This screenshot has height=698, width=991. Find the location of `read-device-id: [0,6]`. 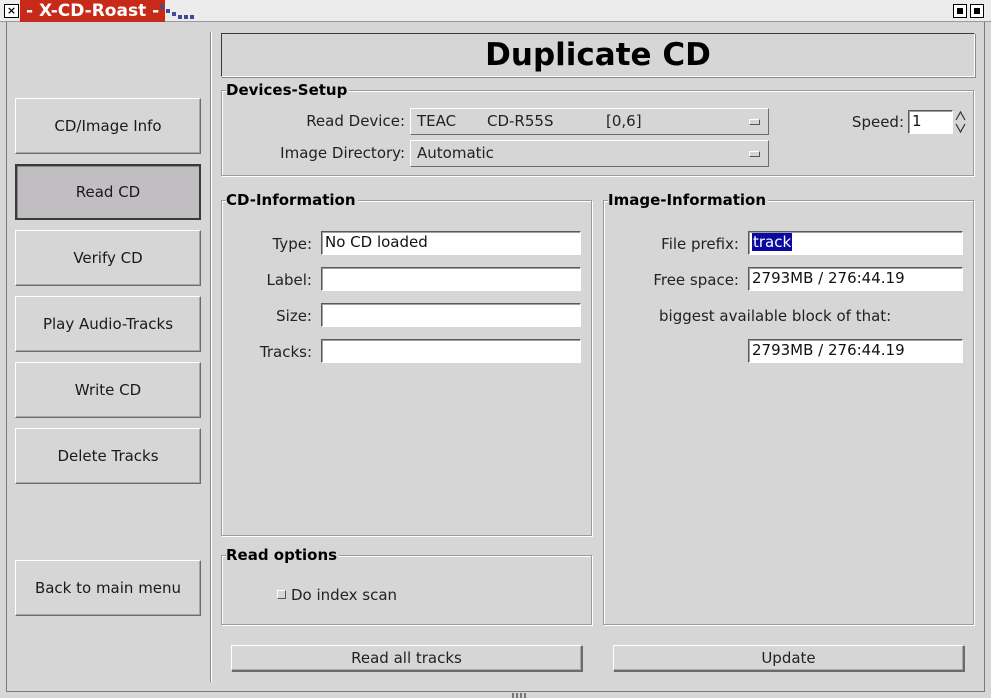

read-device-id: [0,6] is located at coordinates (624, 121).